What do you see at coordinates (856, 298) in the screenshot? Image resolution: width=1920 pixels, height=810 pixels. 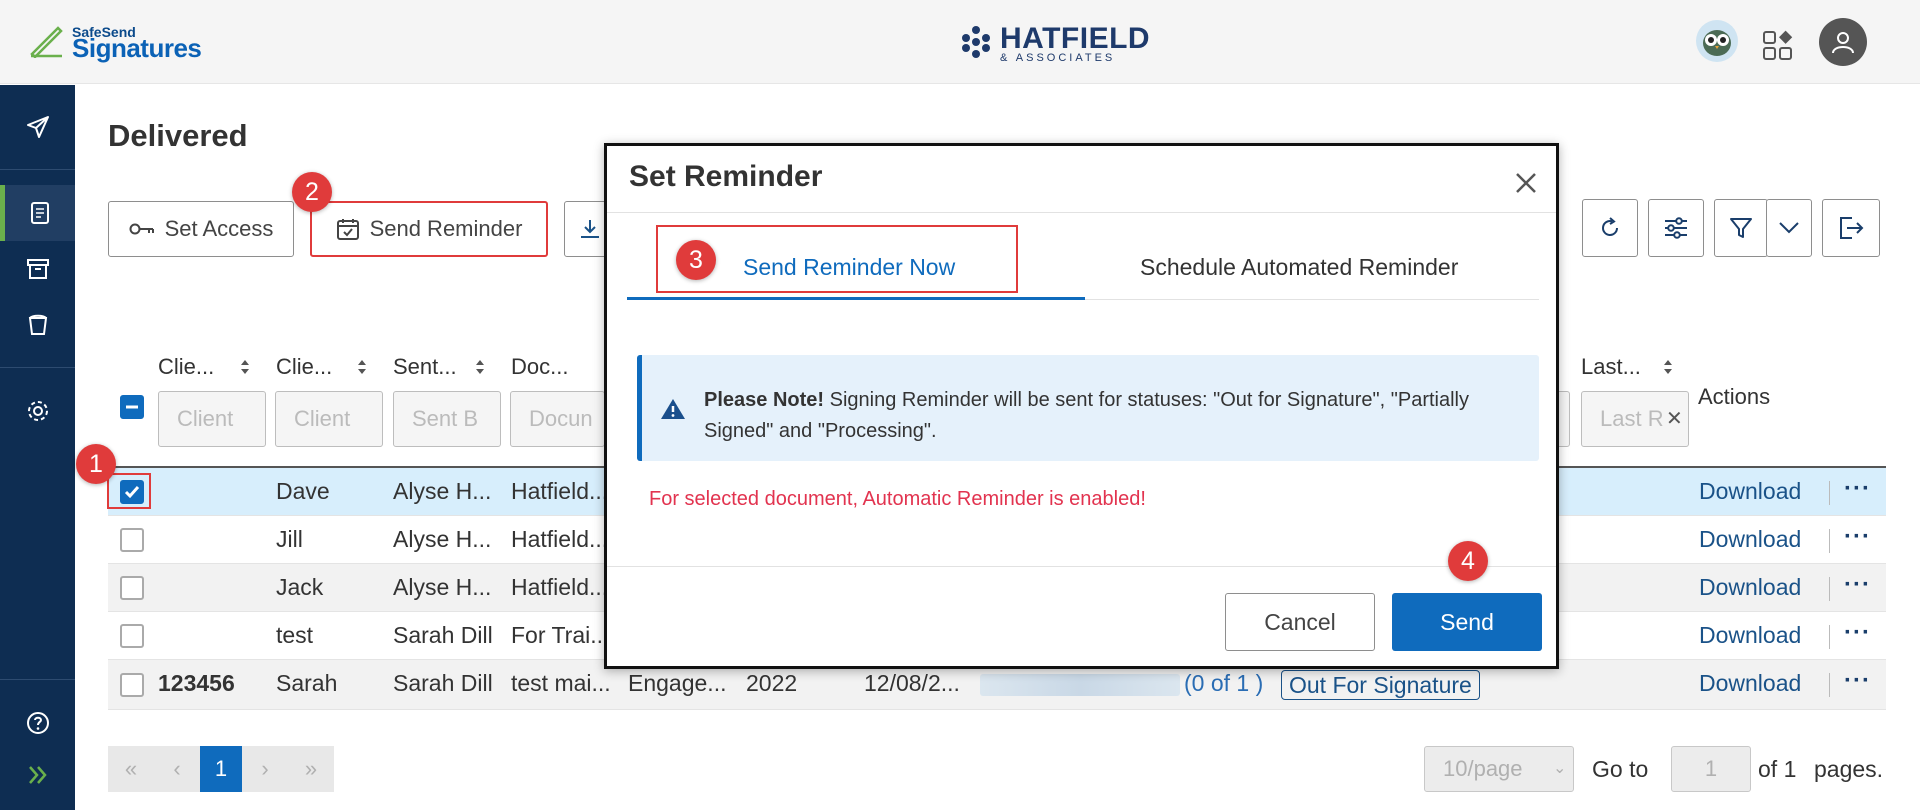 I see `active-tab-indicator` at bounding box center [856, 298].